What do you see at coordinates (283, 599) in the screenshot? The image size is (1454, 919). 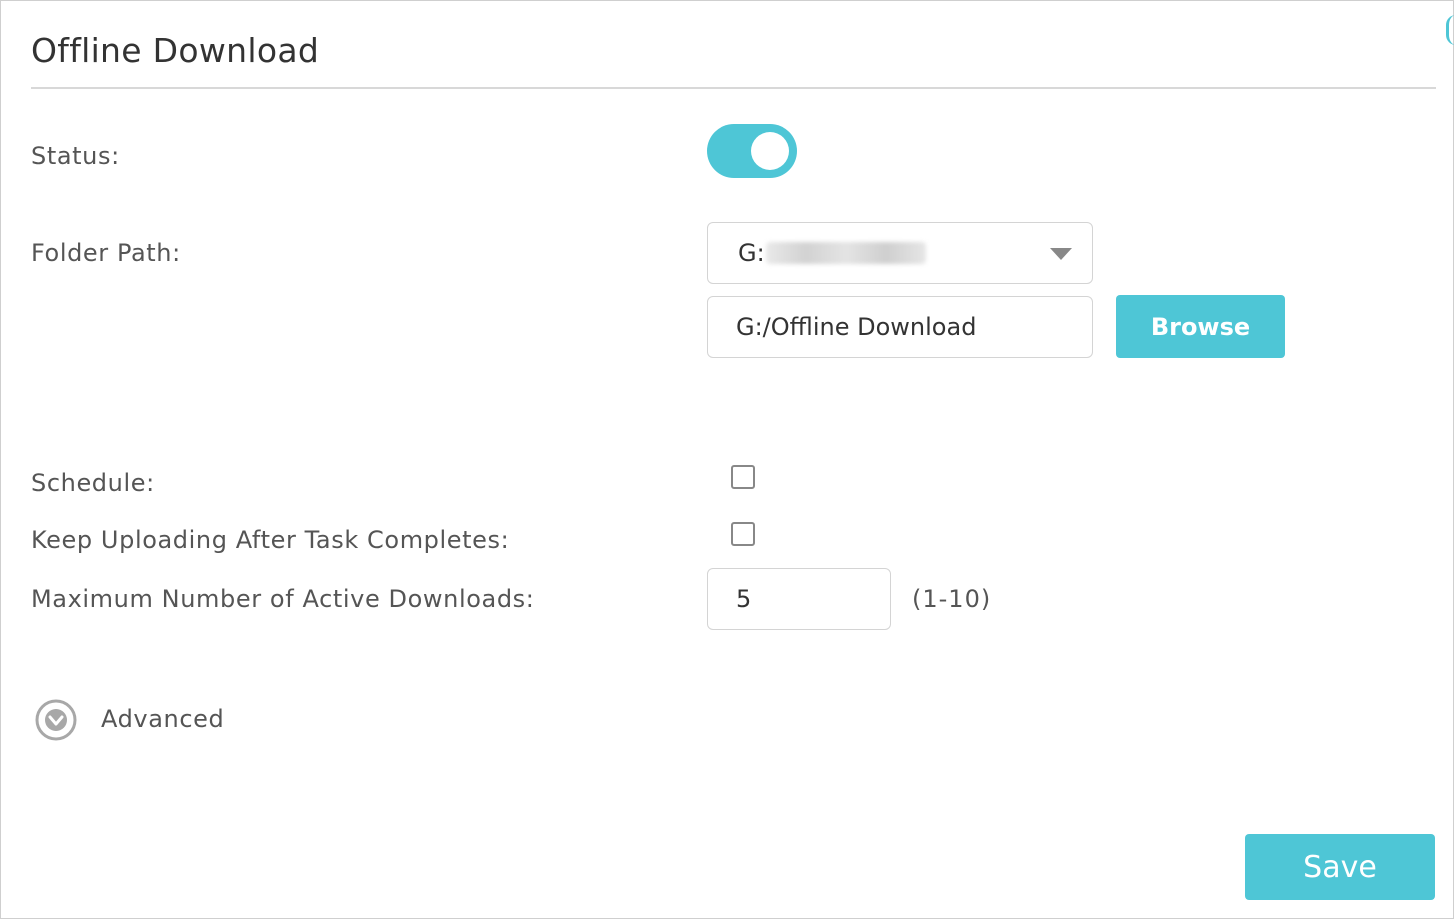 I see `max-downloads-label: Maximum Number of Active Downloads:` at bounding box center [283, 599].